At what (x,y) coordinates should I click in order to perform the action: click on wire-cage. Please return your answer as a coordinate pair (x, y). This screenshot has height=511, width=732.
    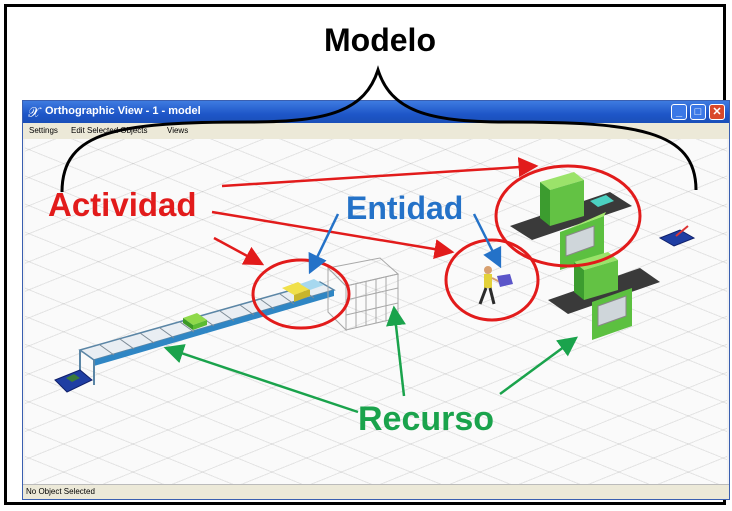
    Looking at the image, I should click on (363, 294).